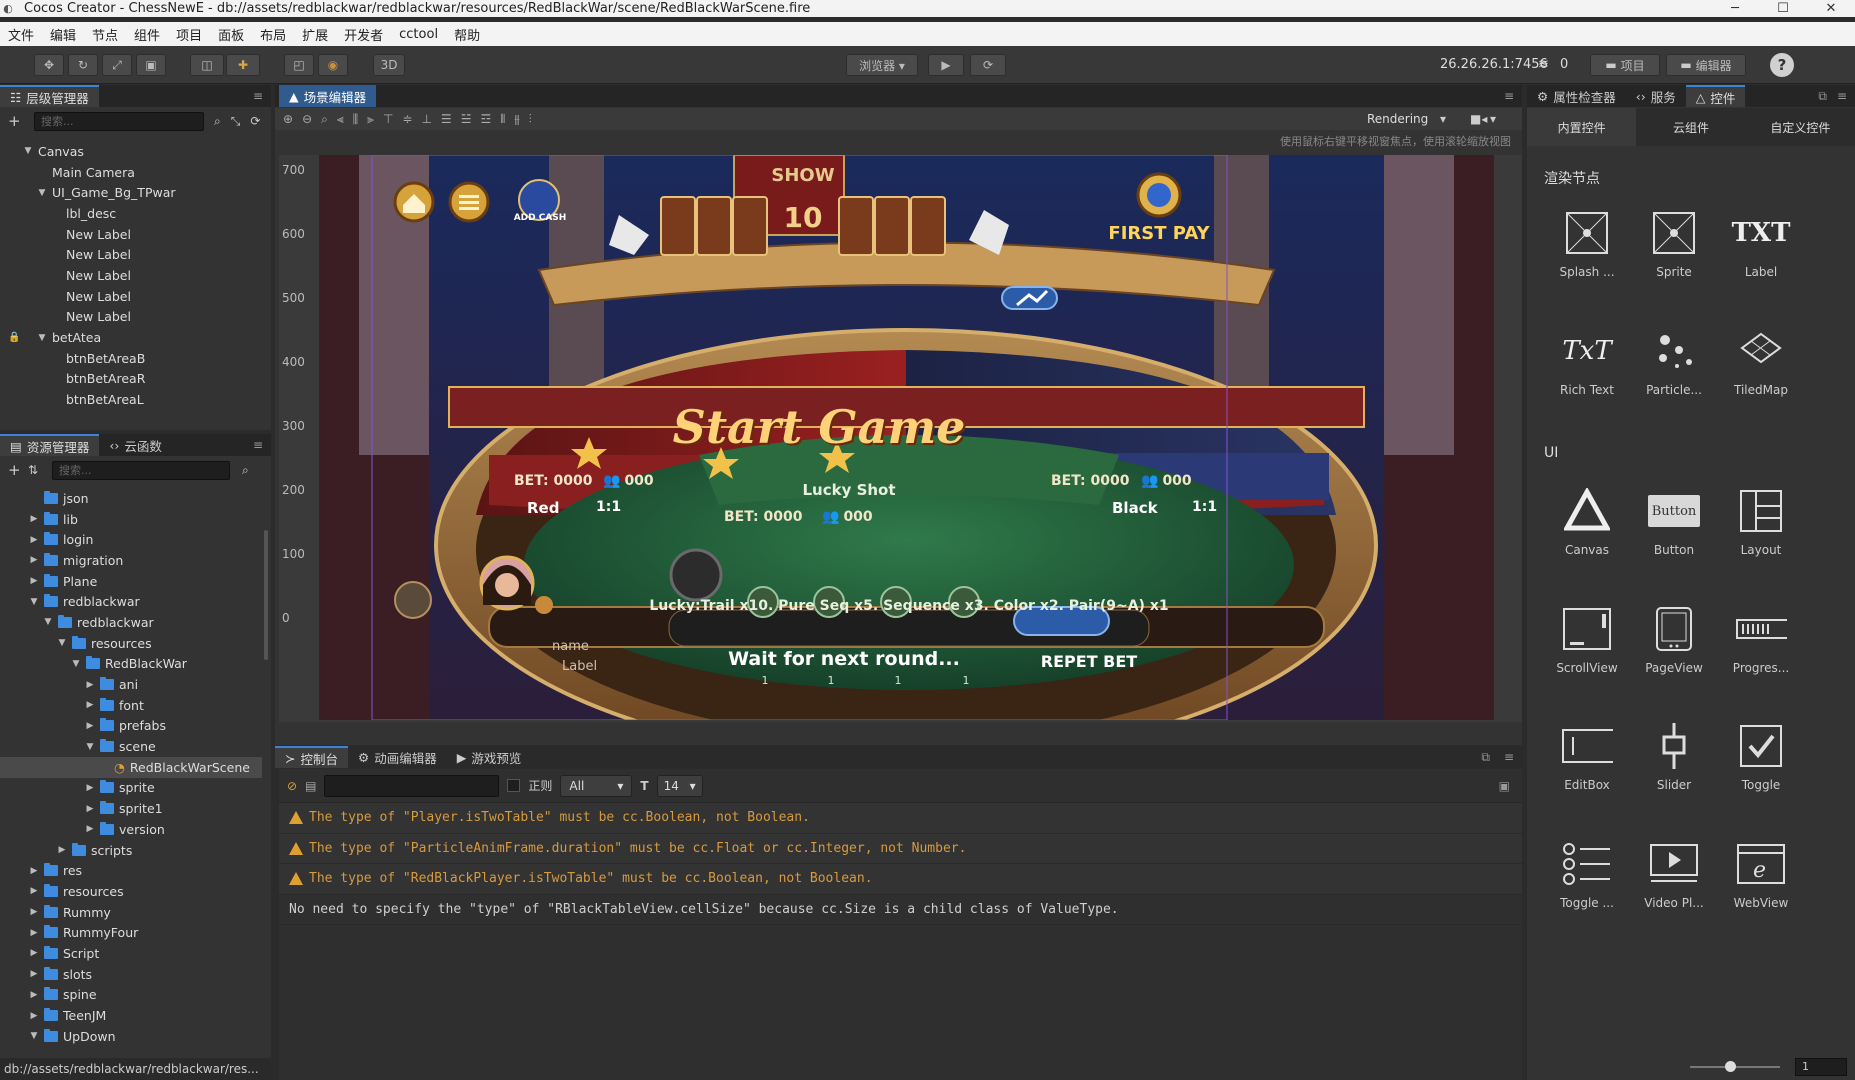  Describe the element at coordinates (333, 65) in the screenshot. I see `gizmo-icon: ◉` at that location.